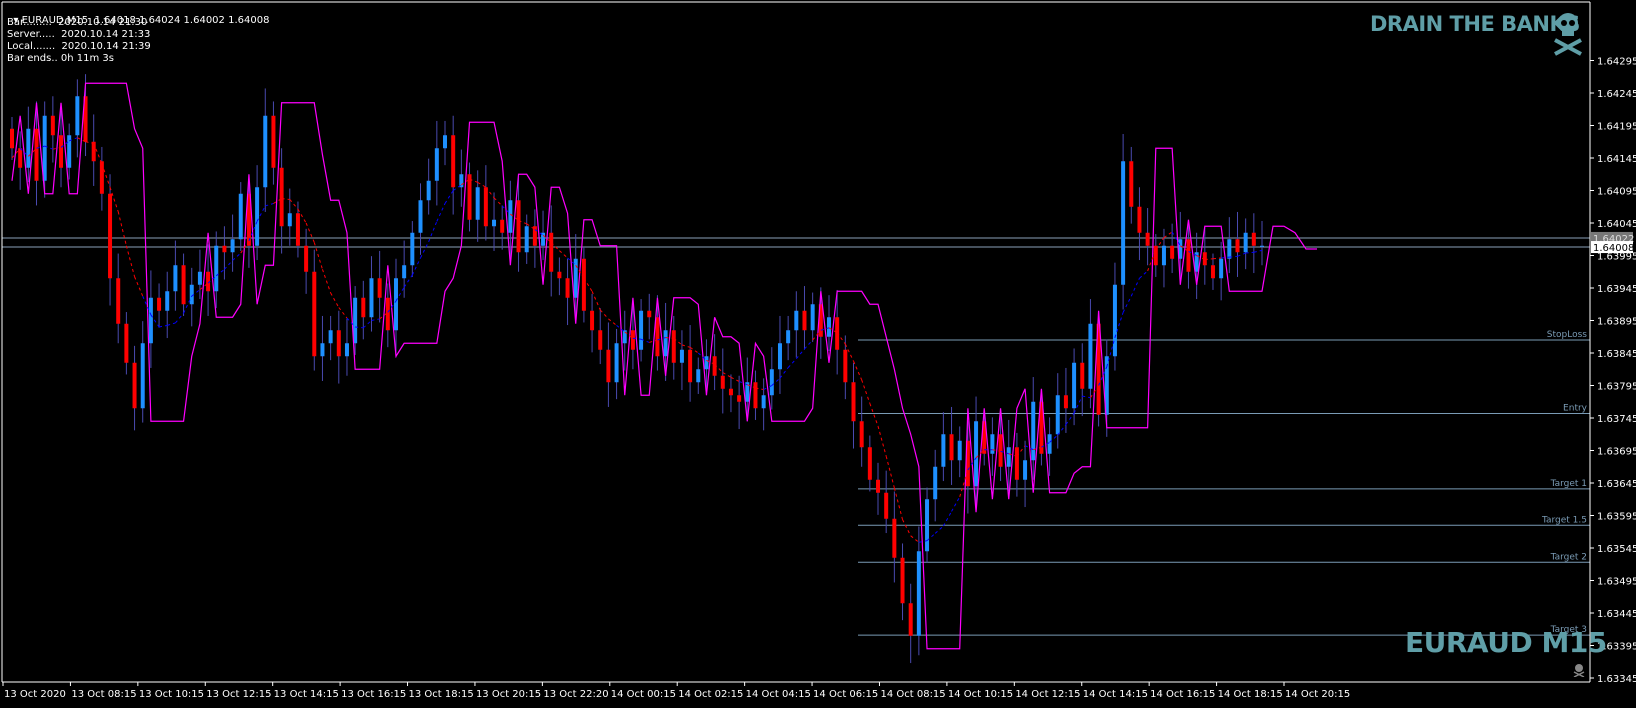 The image size is (1636, 708). Describe the element at coordinates (1568, 484) in the screenshot. I see `level-label: Target 1` at that location.